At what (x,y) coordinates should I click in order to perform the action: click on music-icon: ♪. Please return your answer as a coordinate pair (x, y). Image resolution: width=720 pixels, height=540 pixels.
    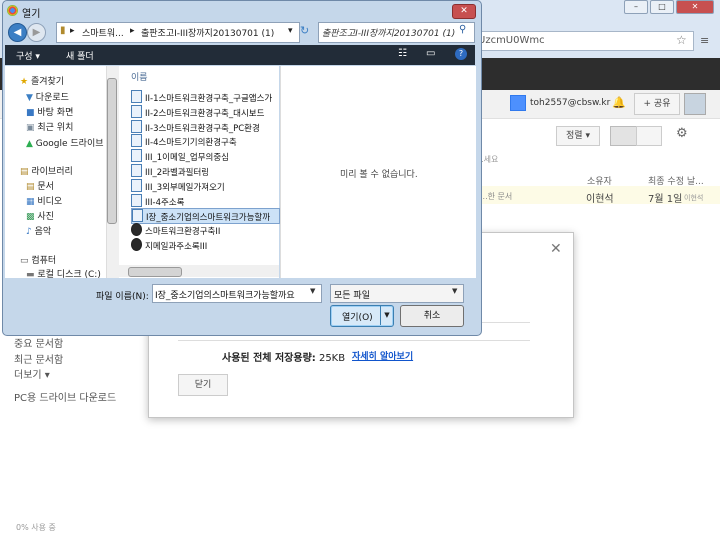
    Looking at the image, I should click on (30, 232).